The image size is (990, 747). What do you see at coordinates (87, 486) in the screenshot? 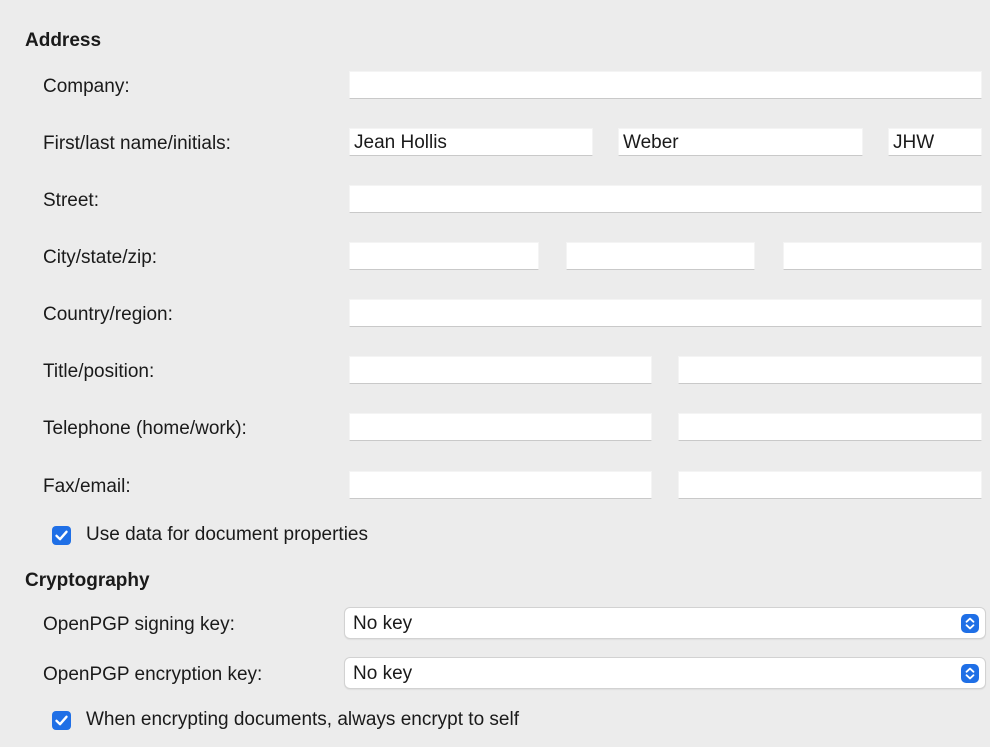
I see `fax-email-label: Fax/email:` at bounding box center [87, 486].